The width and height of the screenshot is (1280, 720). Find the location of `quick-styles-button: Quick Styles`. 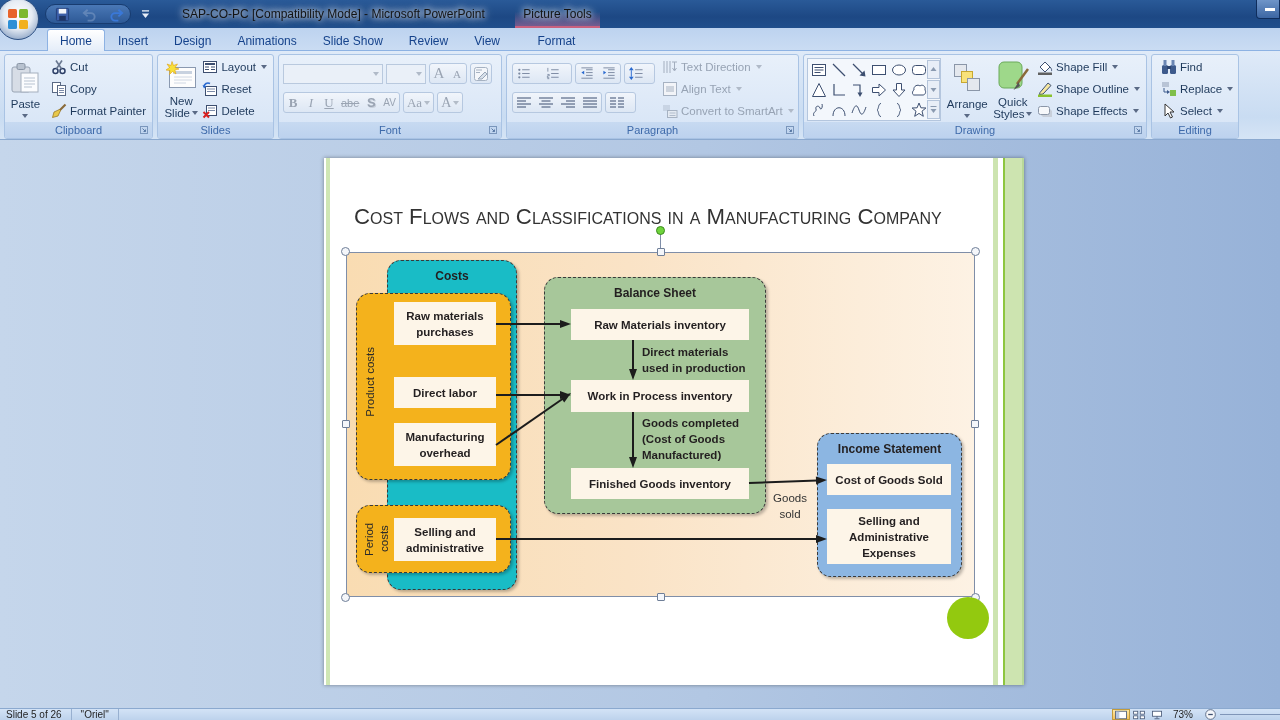

quick-styles-button: Quick Styles is located at coordinates (1013, 88).